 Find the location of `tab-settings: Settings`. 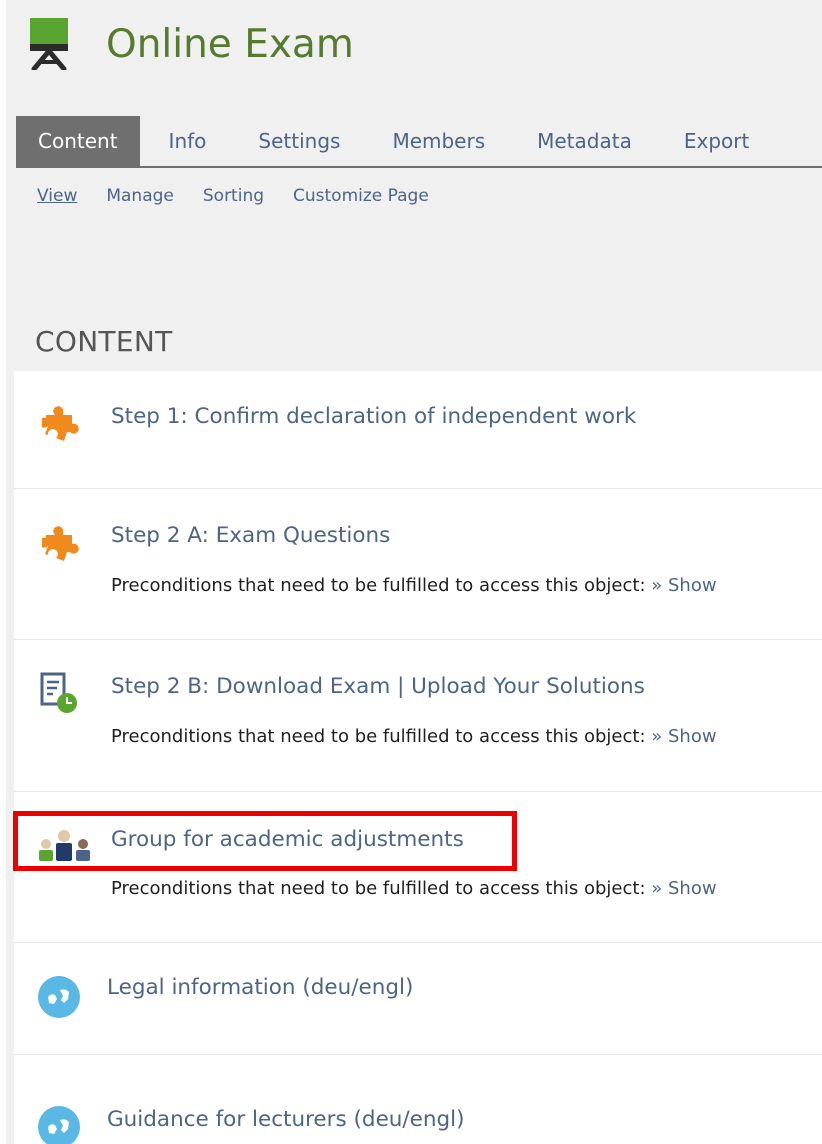

tab-settings: Settings is located at coordinates (299, 141).